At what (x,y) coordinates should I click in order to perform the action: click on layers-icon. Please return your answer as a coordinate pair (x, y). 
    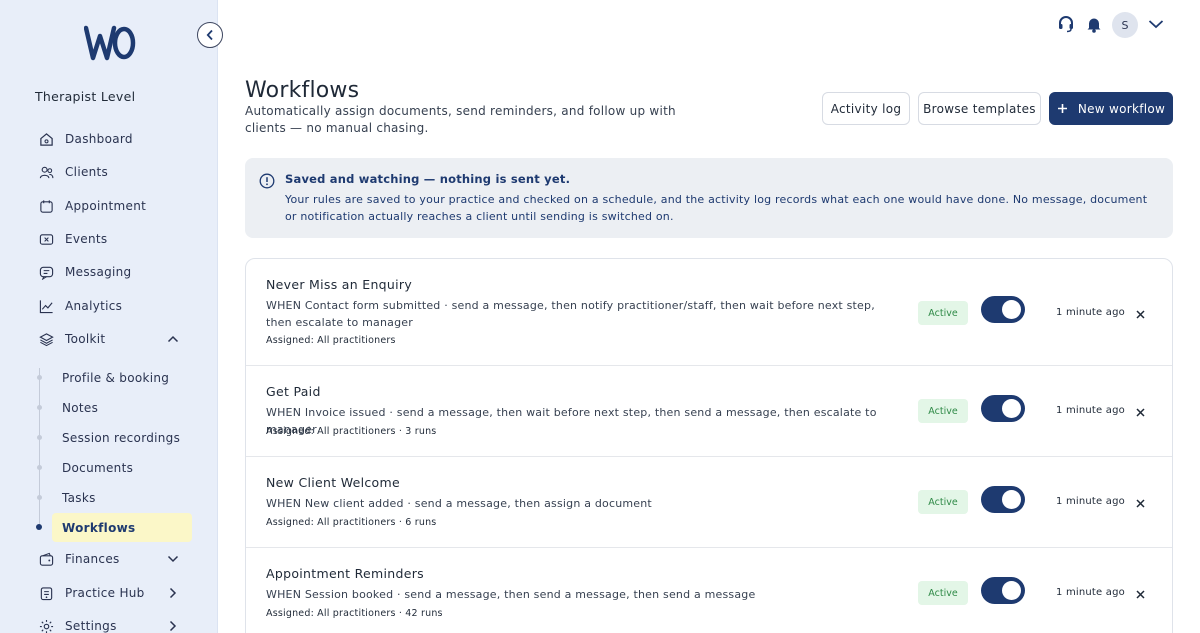
    Looking at the image, I should click on (46, 339).